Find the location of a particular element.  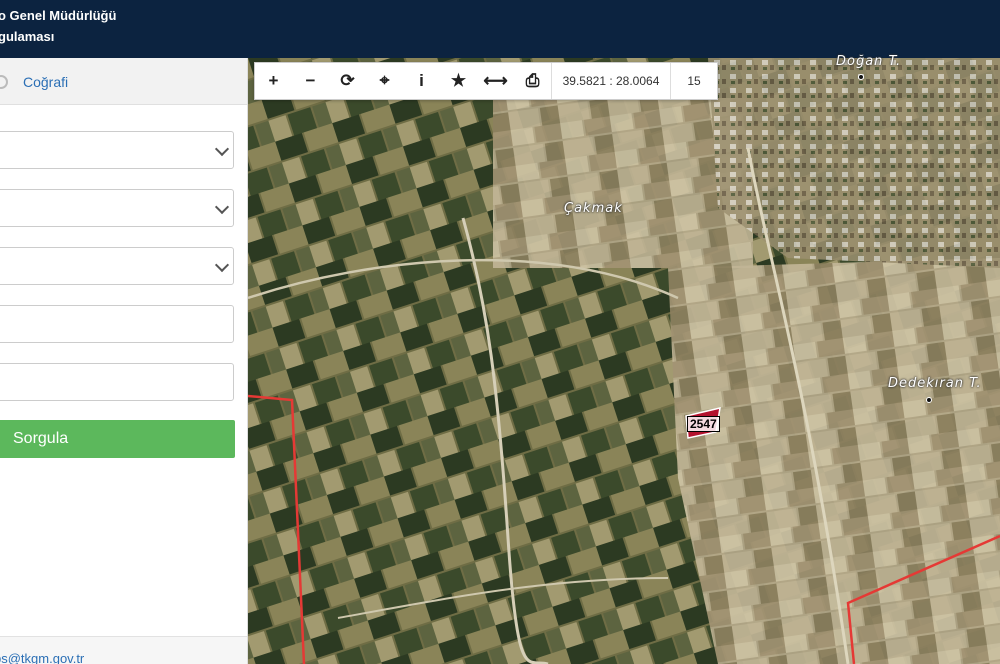

measure-icon: ⟷ is located at coordinates (495, 81).